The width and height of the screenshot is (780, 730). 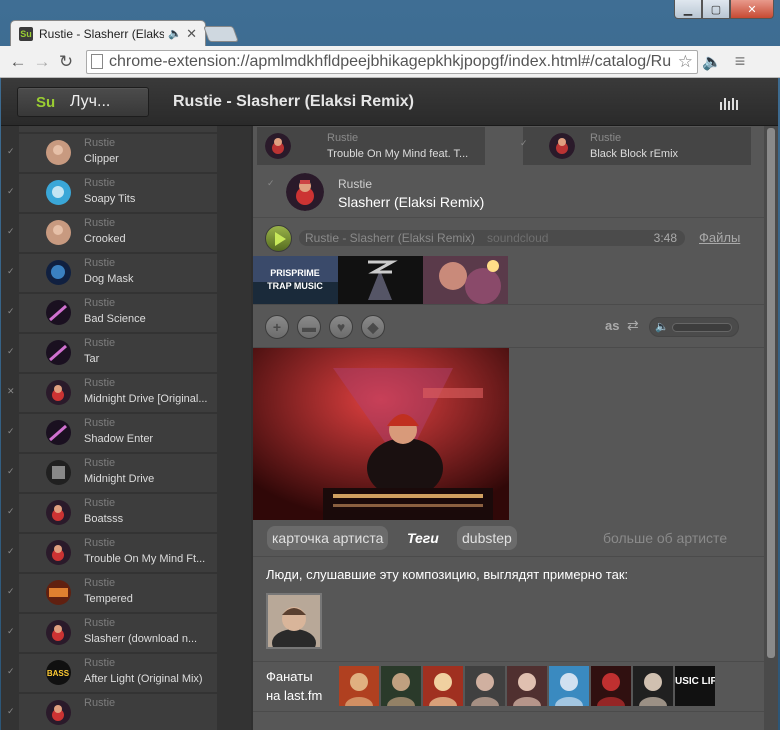 I want to click on fan-avatar: MUSIC LIFE, so click(x=695, y=686).